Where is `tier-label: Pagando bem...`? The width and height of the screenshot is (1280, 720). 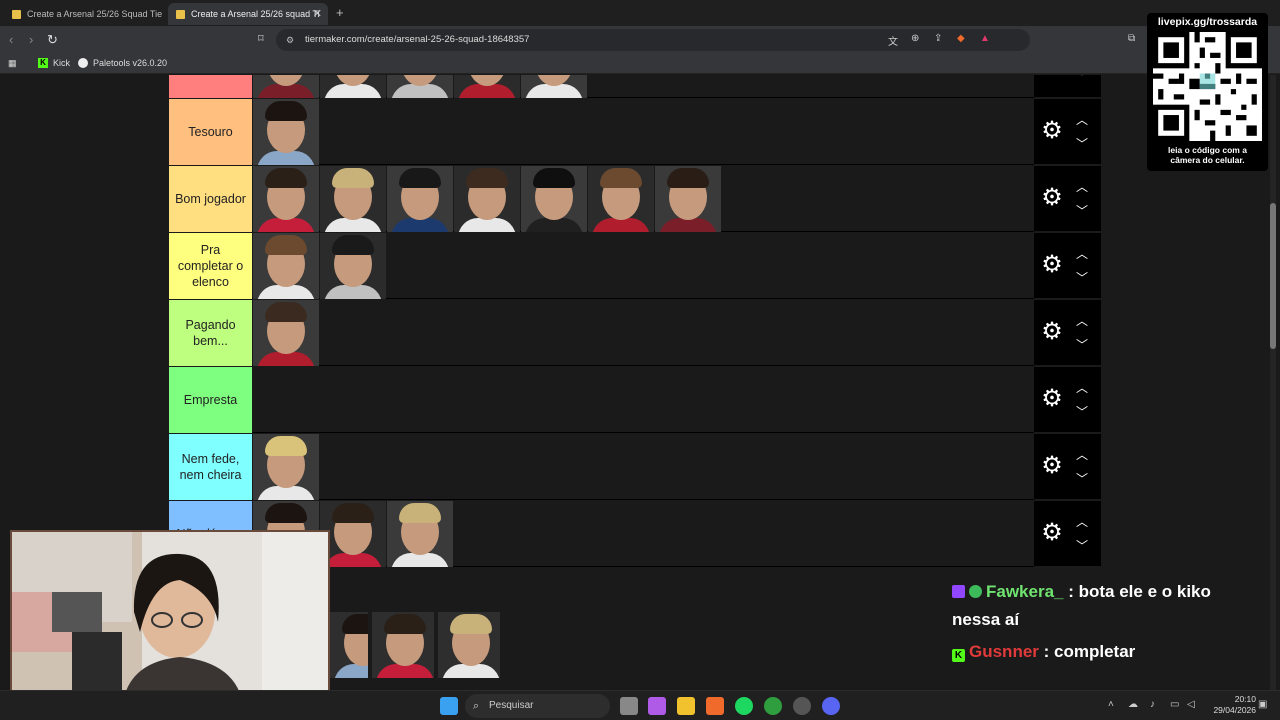
tier-label: Pagando bem... is located at coordinates (210, 333).